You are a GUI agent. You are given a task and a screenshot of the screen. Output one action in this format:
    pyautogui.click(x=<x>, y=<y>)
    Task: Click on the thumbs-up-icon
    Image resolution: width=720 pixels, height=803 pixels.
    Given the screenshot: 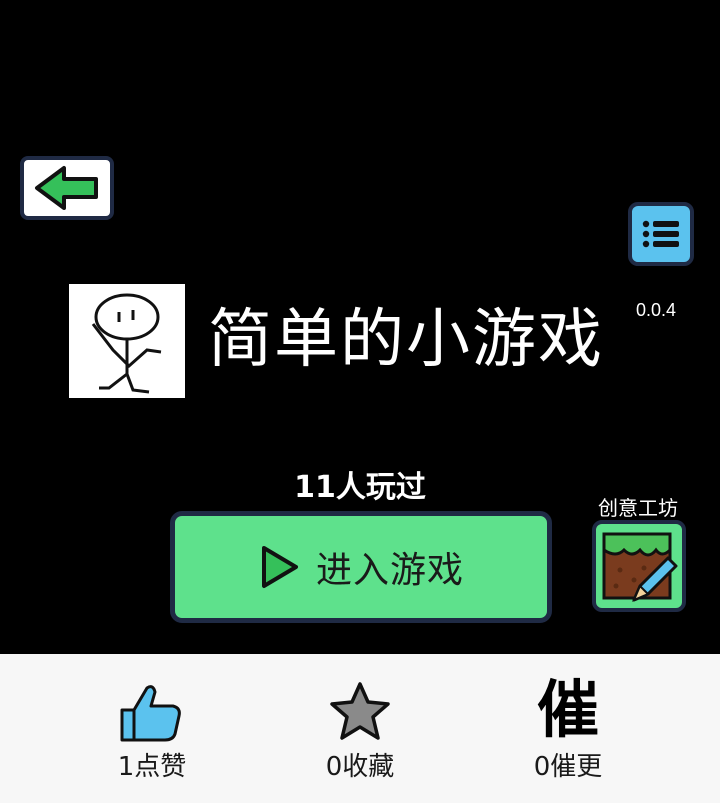 What is the action you would take?
    pyautogui.click(x=150, y=713)
    